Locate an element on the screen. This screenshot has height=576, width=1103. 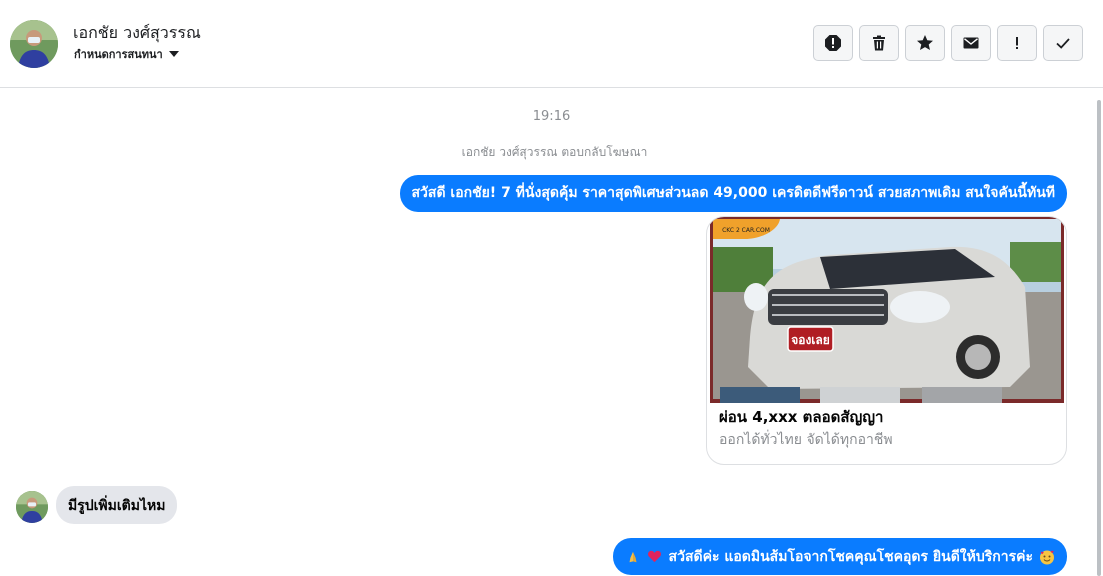
contact-name: เอกชัย วงศ์สุวรรณ is located at coordinates (137, 32).